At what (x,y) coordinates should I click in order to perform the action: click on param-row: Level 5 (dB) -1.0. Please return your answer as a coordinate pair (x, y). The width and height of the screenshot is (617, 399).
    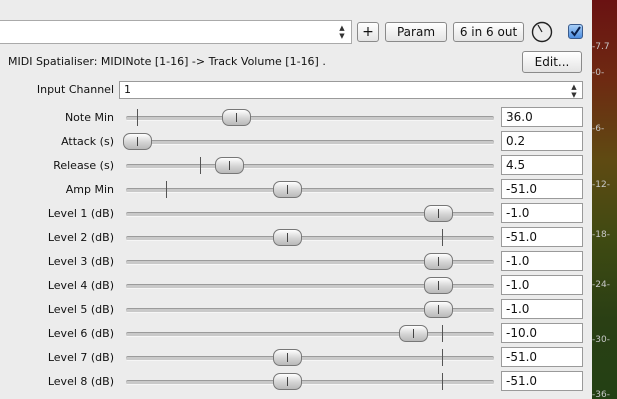
    Looking at the image, I should click on (296, 310).